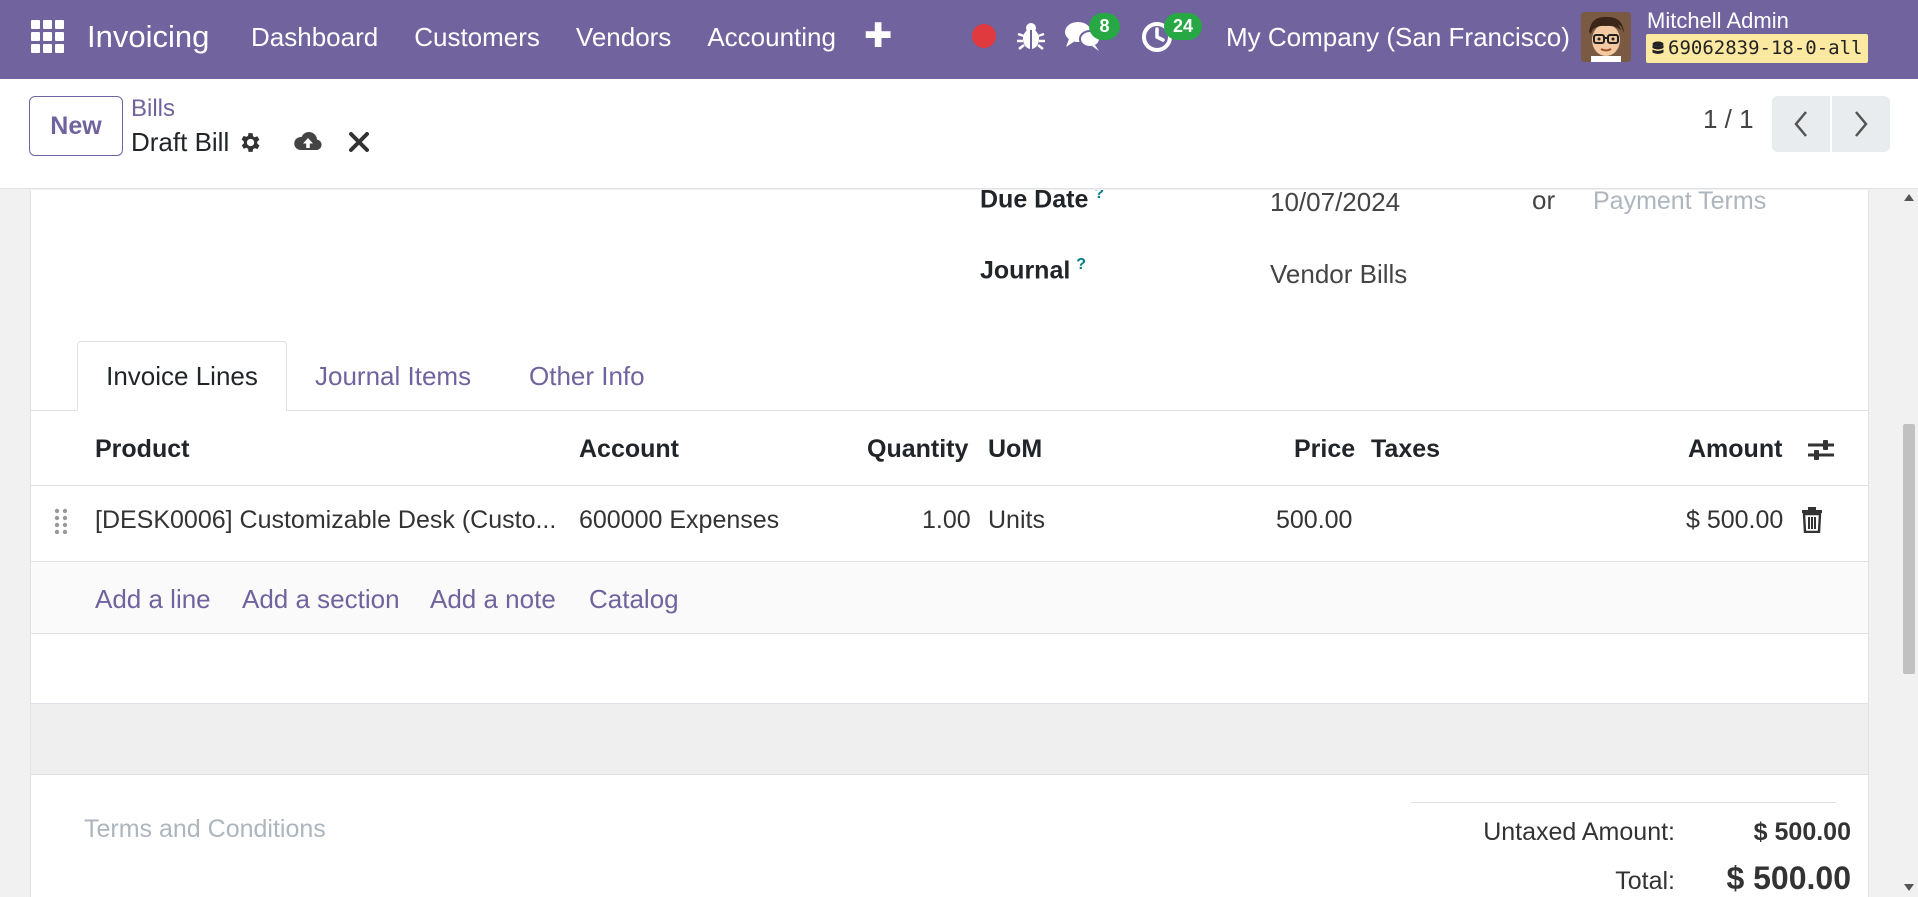  What do you see at coordinates (1679, 203) in the screenshot?
I see `payment-terms-field: Payment Terms` at bounding box center [1679, 203].